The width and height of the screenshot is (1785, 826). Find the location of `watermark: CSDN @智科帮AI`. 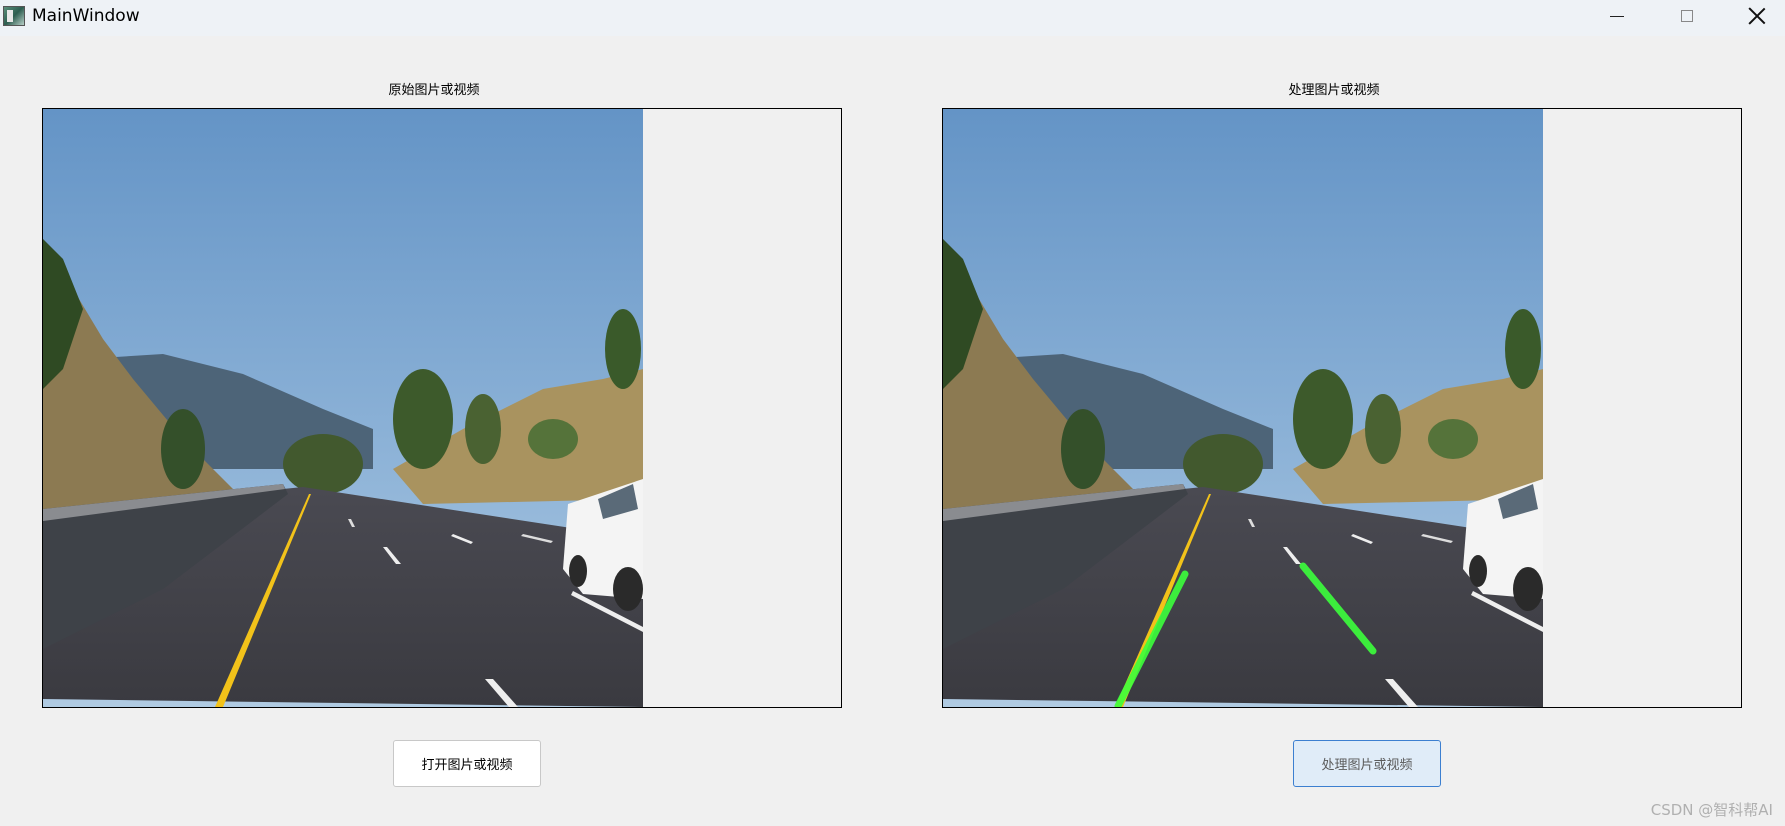

watermark: CSDN @智科帮AI is located at coordinates (1711, 810).